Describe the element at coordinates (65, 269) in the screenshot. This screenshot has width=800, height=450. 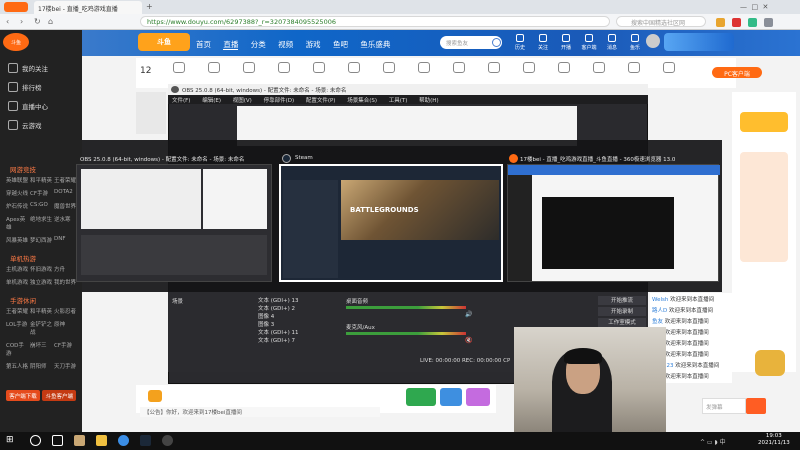
I see `category-link: 方舟` at that location.